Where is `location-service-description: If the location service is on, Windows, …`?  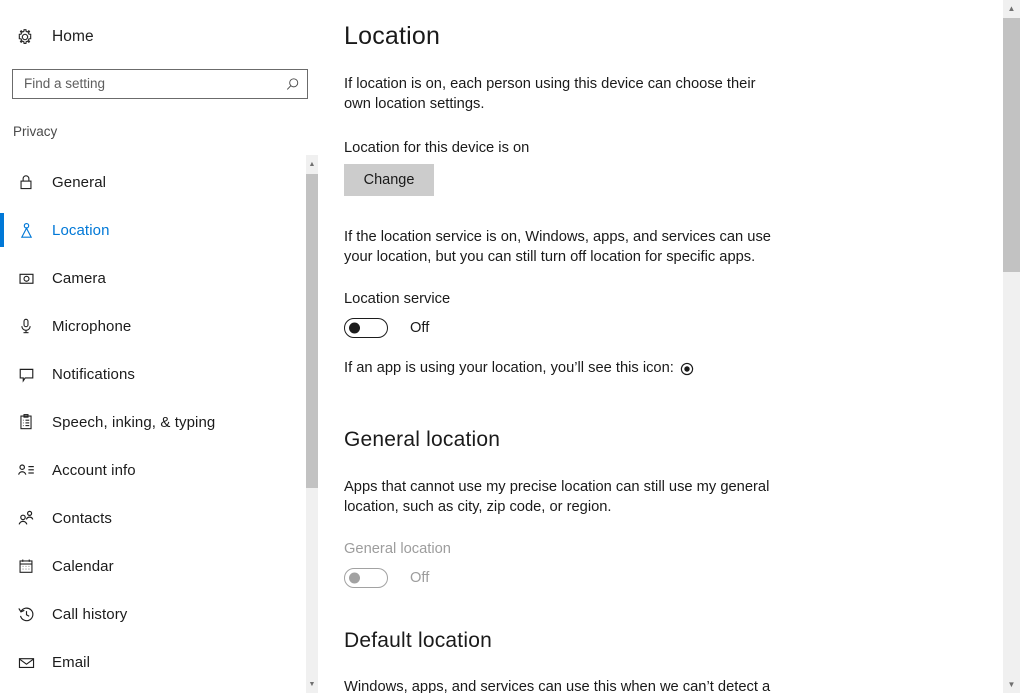 location-service-description: If the location service is on, Windows, … is located at coordinates (557, 247).